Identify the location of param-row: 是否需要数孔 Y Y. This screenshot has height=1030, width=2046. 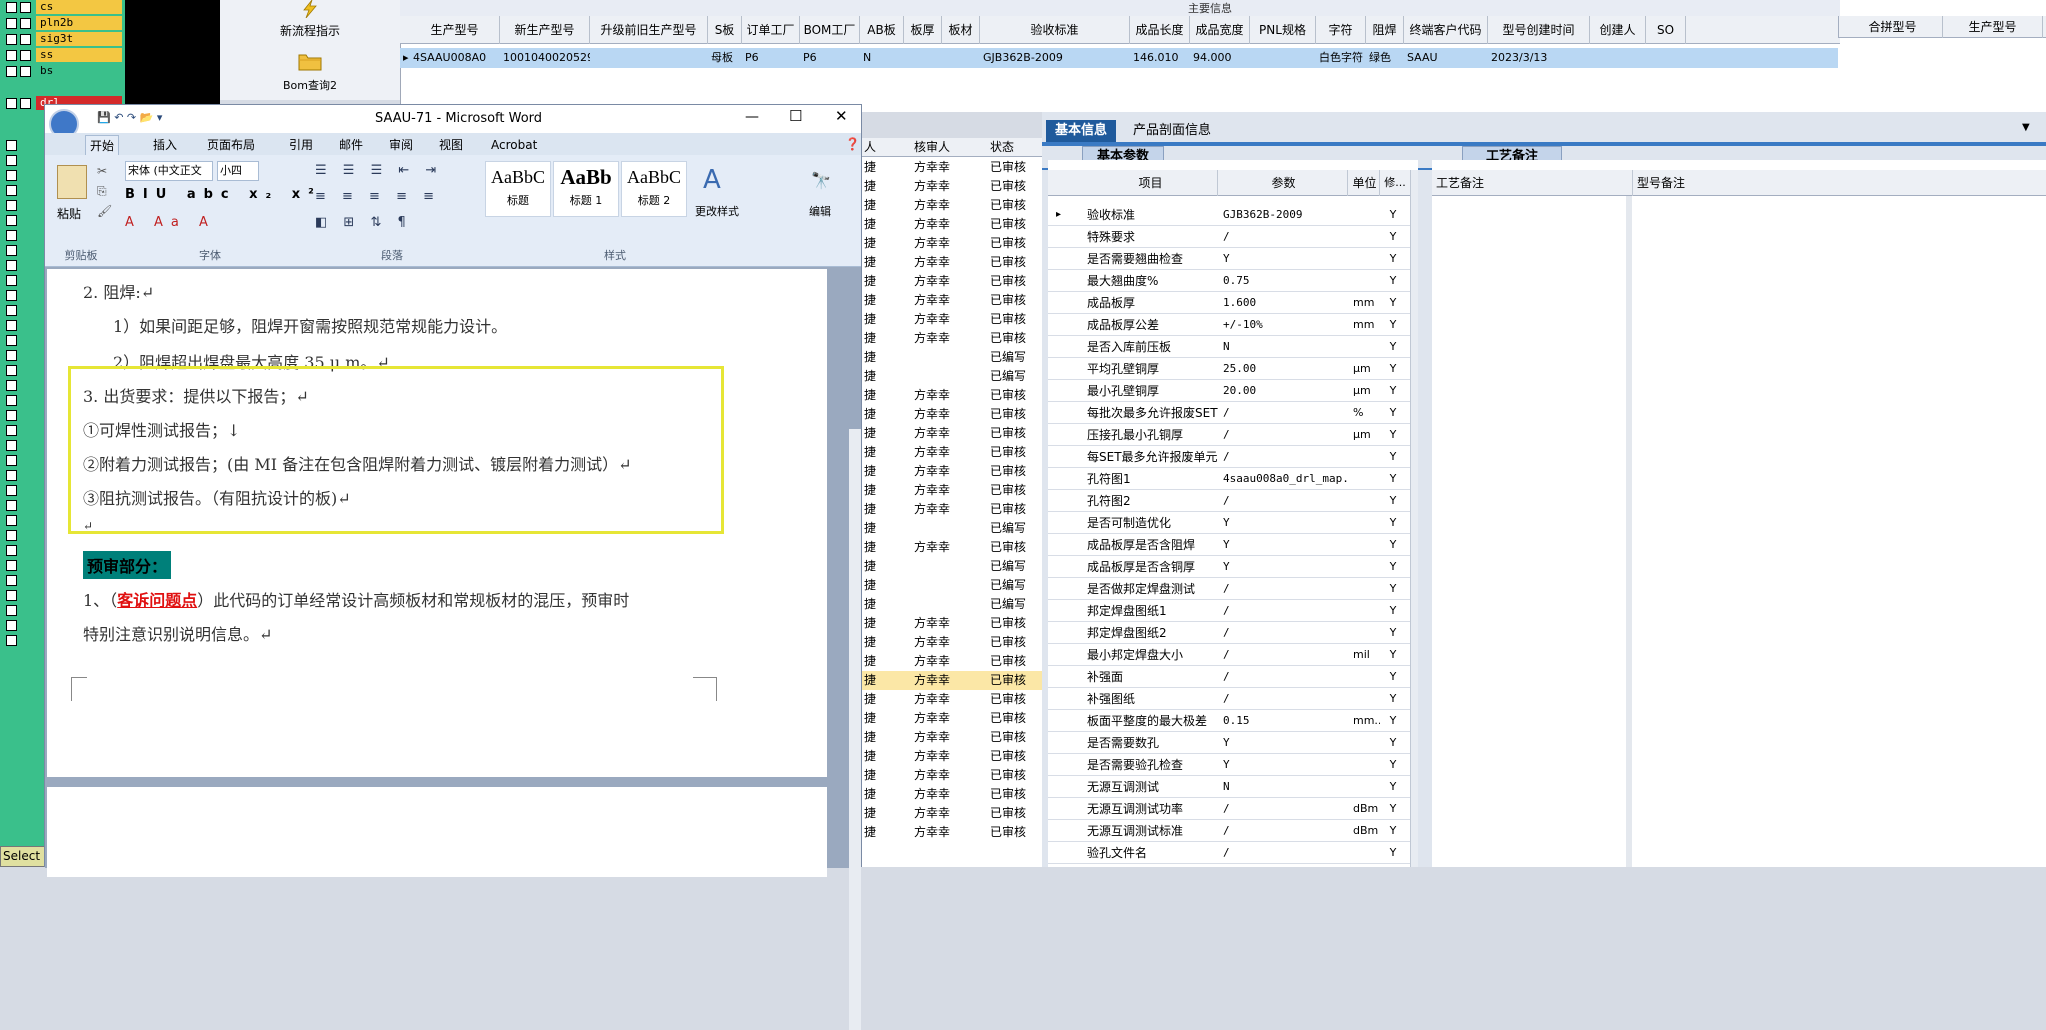
(1233, 743).